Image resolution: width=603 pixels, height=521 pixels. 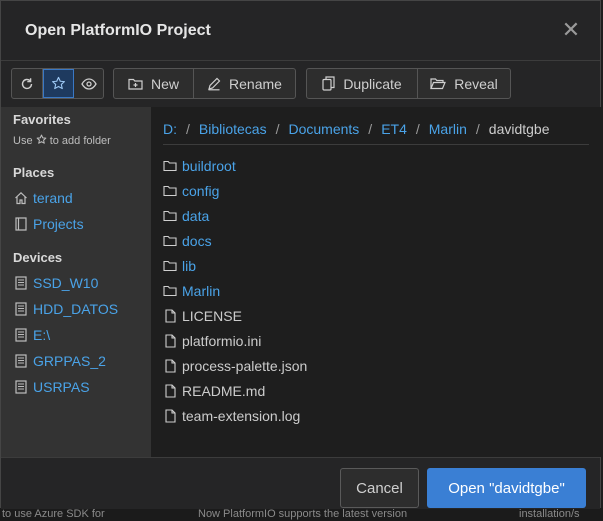 I want to click on file-name: platformio.ini, so click(x=222, y=340).